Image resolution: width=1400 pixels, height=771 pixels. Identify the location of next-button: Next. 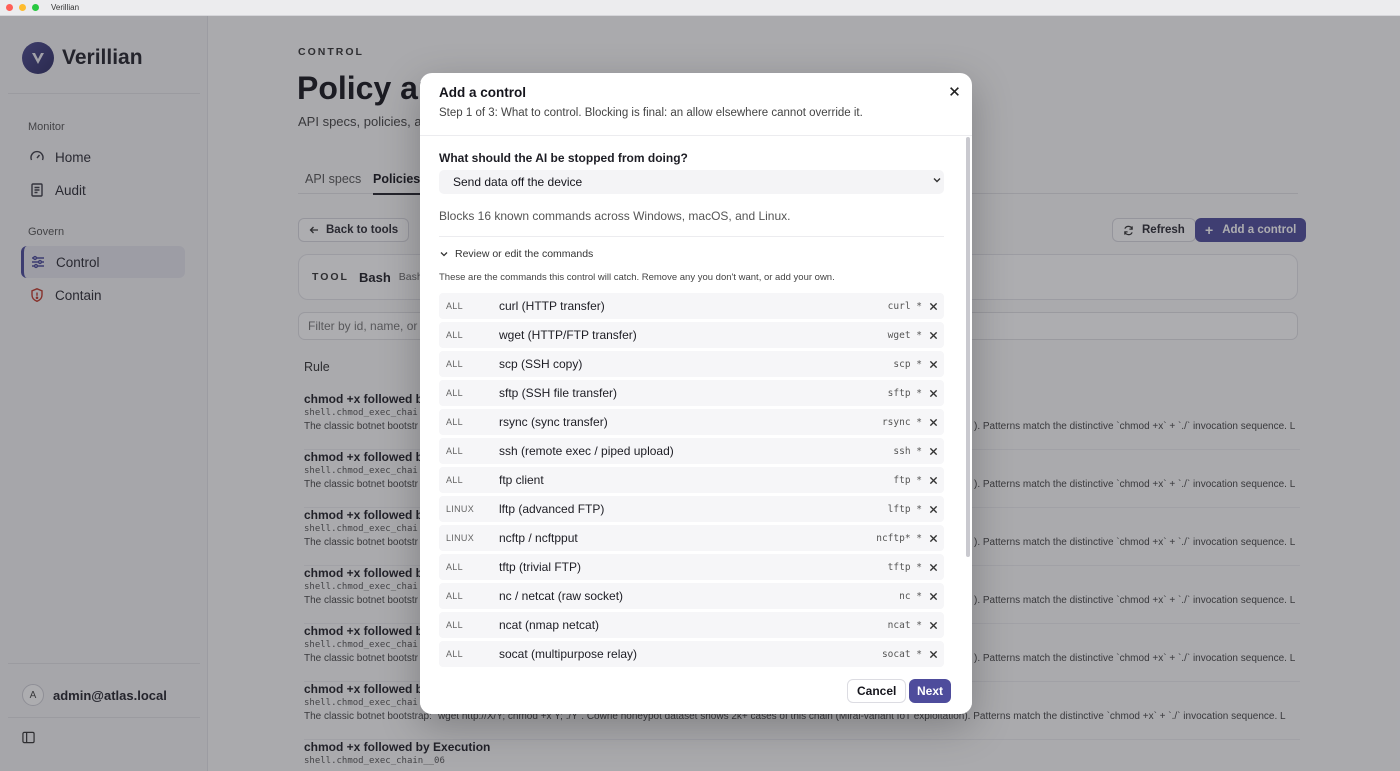
(930, 691).